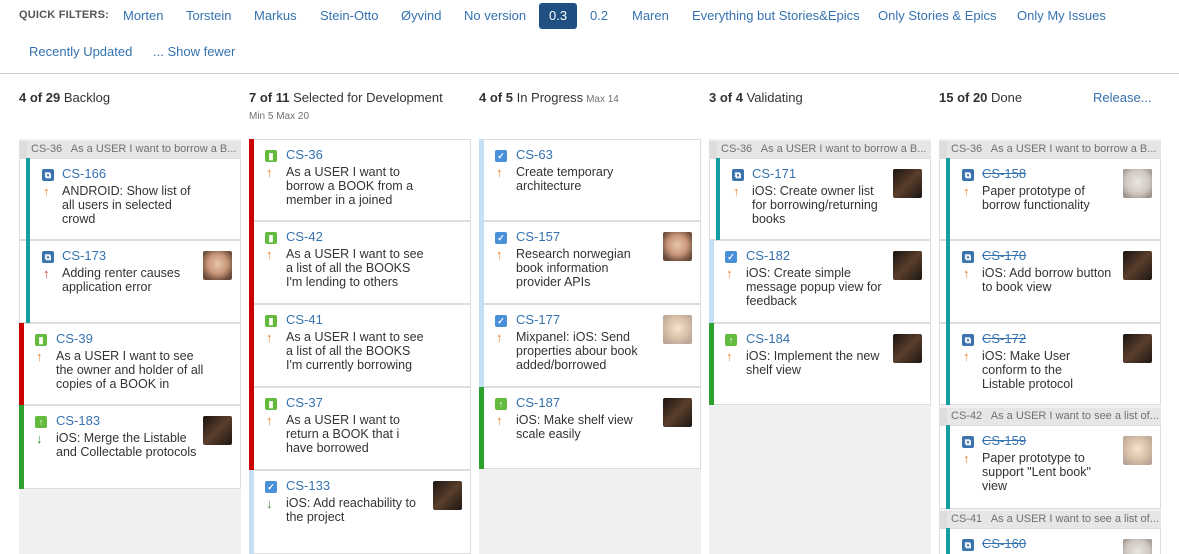  I want to click on filter-morten: Morten, so click(143, 16).